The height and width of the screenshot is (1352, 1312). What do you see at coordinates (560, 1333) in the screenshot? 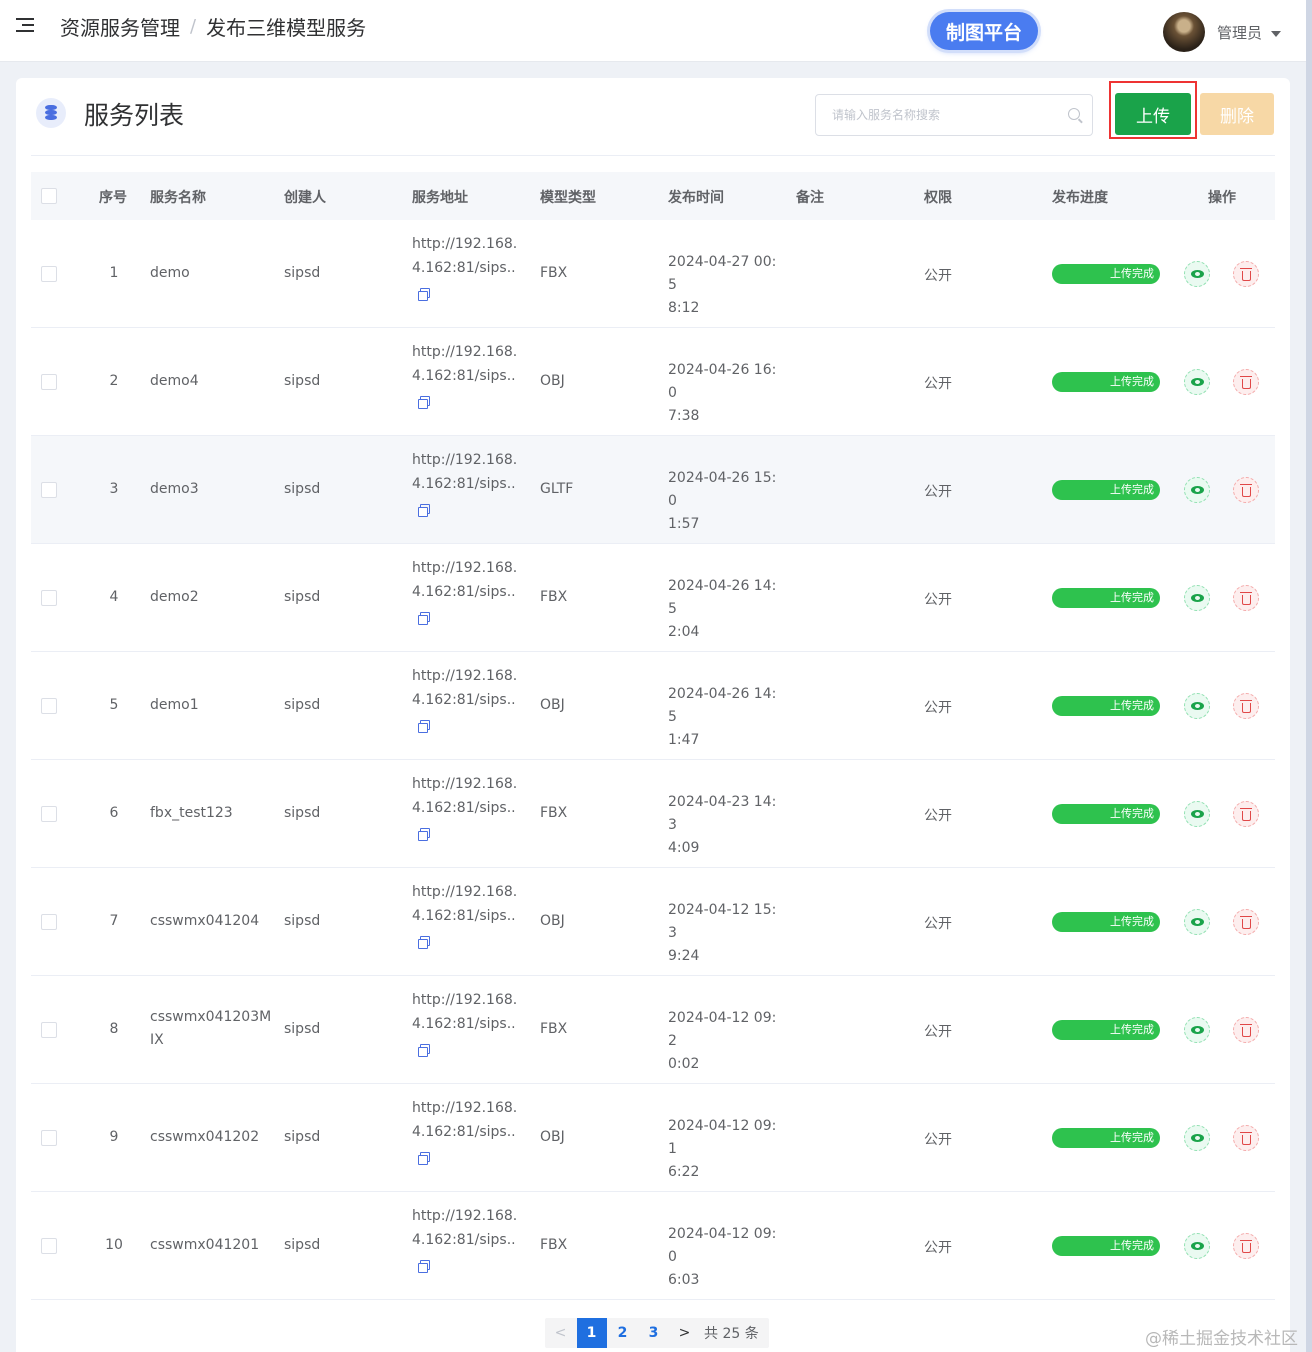
I see `prev-page-button: <` at bounding box center [560, 1333].